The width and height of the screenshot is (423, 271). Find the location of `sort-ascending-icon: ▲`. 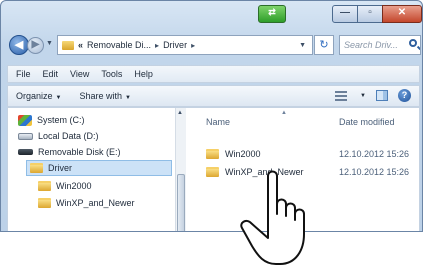

sort-ascending-icon: ▲ is located at coordinates (284, 113).